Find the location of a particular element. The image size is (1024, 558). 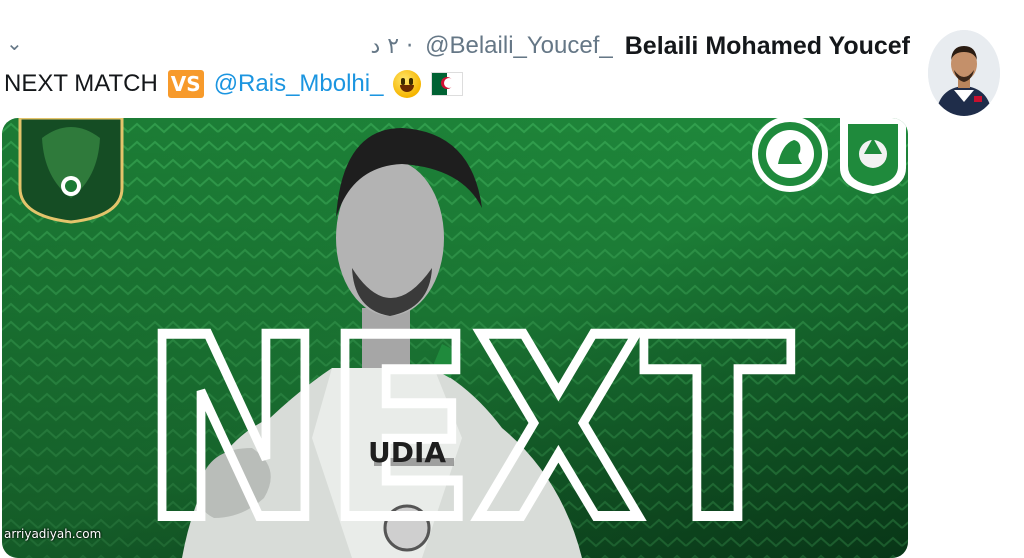

tweet-text: NEXT MATCH VS @Rais_Mbolhi_ is located at coordinates (234, 84).